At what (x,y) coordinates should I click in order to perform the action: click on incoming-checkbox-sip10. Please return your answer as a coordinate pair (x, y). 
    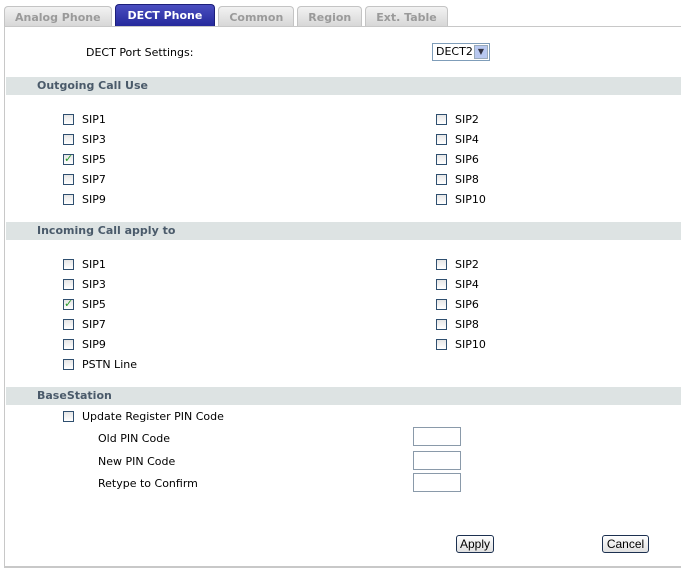
    Looking at the image, I should click on (441, 344).